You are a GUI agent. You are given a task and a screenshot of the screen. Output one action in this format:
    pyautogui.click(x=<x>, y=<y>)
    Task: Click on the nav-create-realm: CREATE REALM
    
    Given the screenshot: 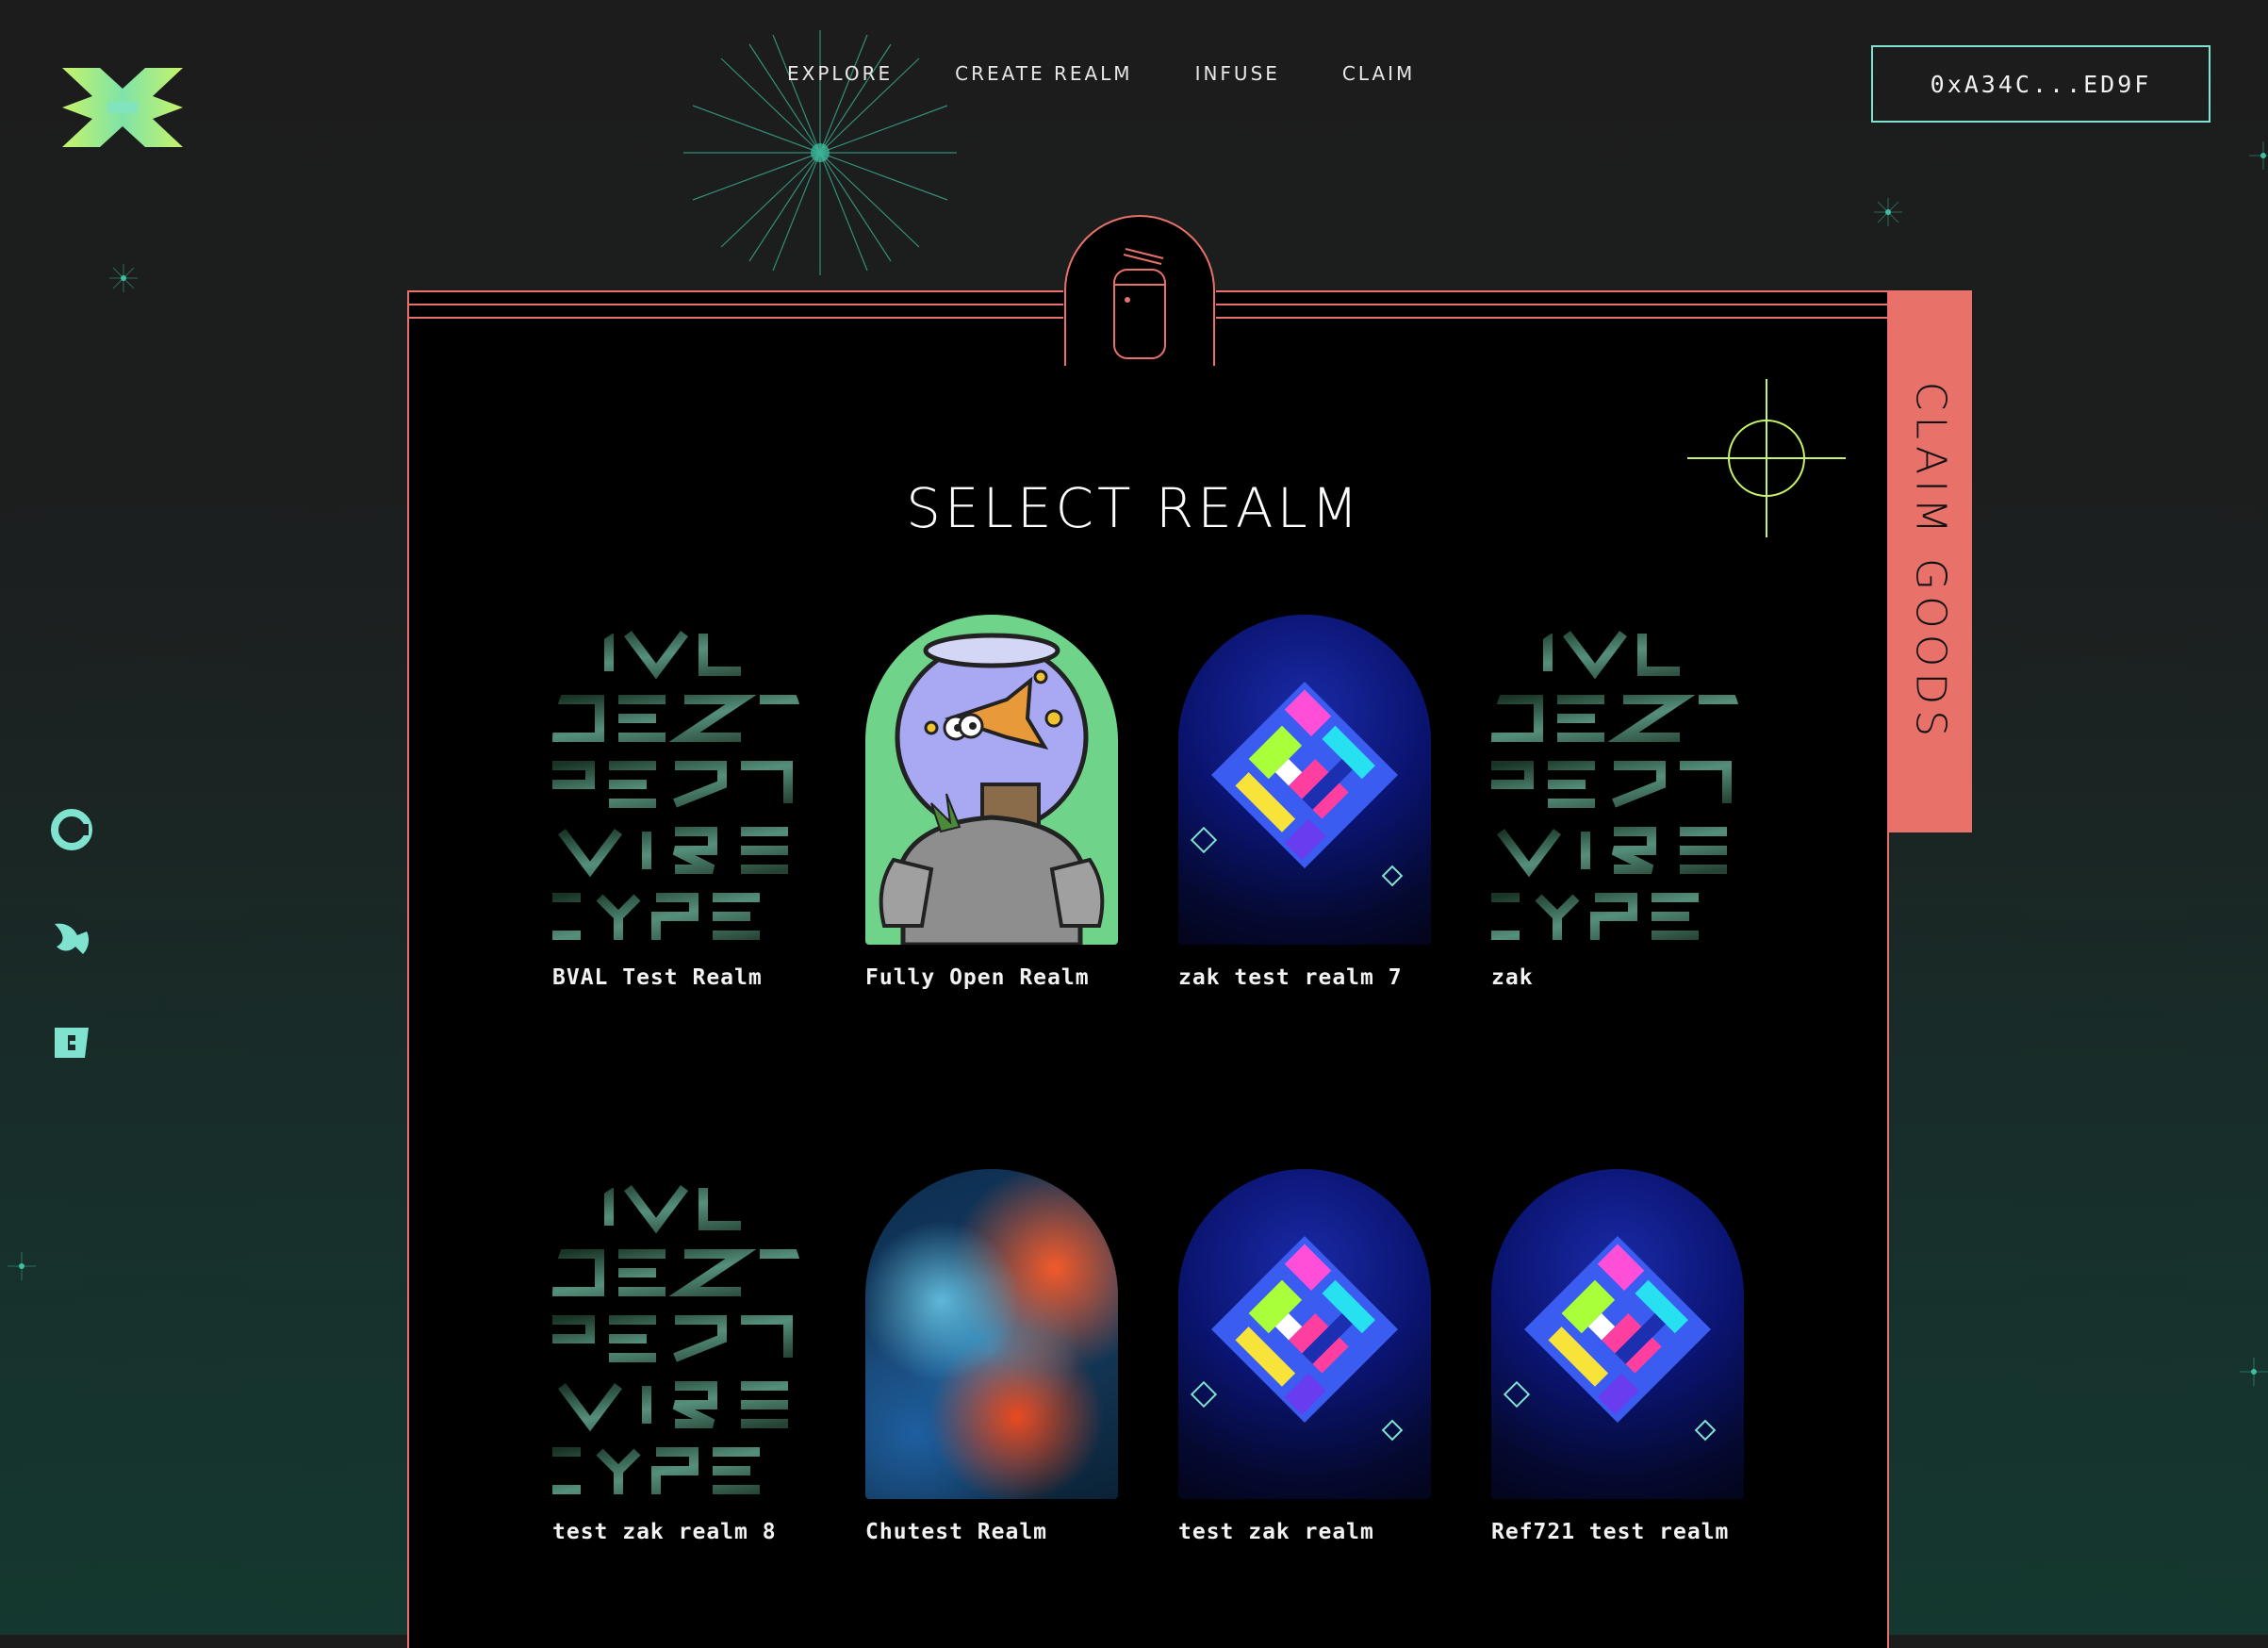 What is the action you would take?
    pyautogui.click(x=1043, y=74)
    